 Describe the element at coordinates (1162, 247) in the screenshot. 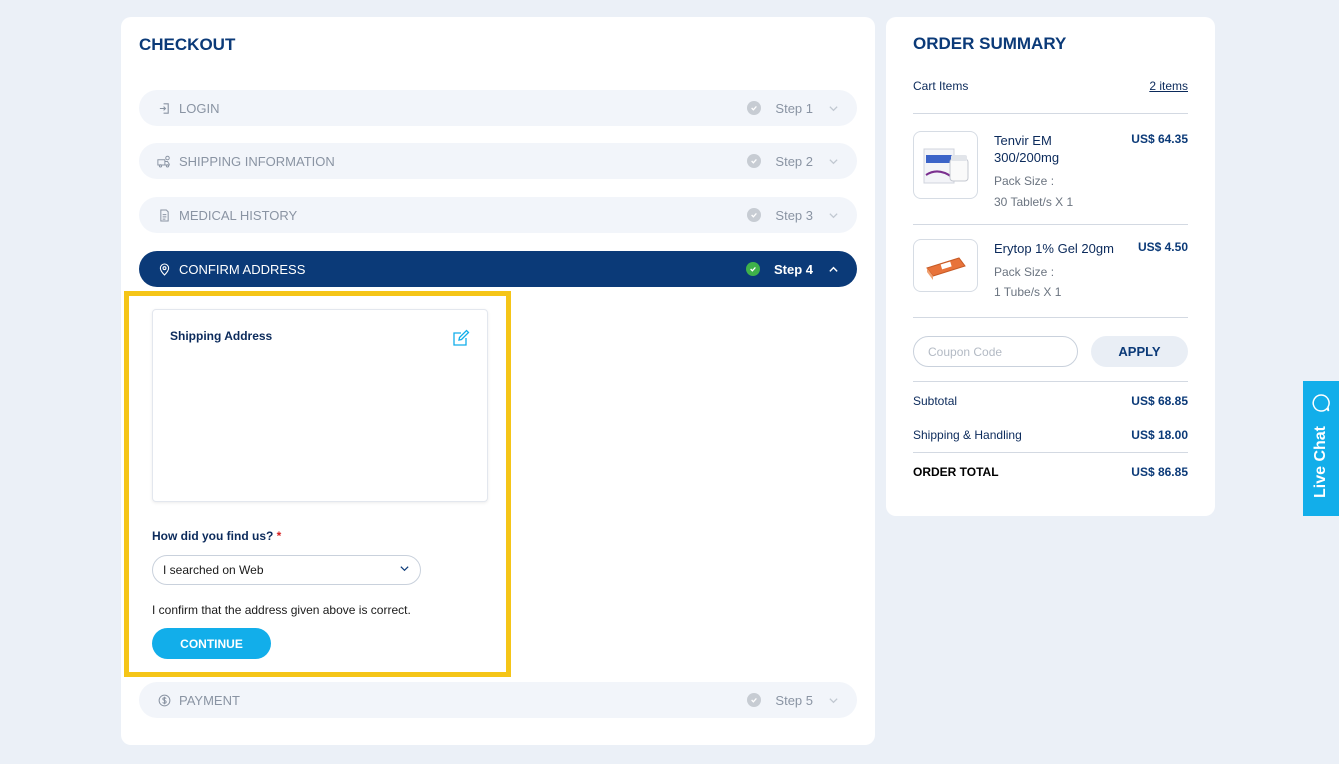

I see `item-price: US$ 4.50` at that location.